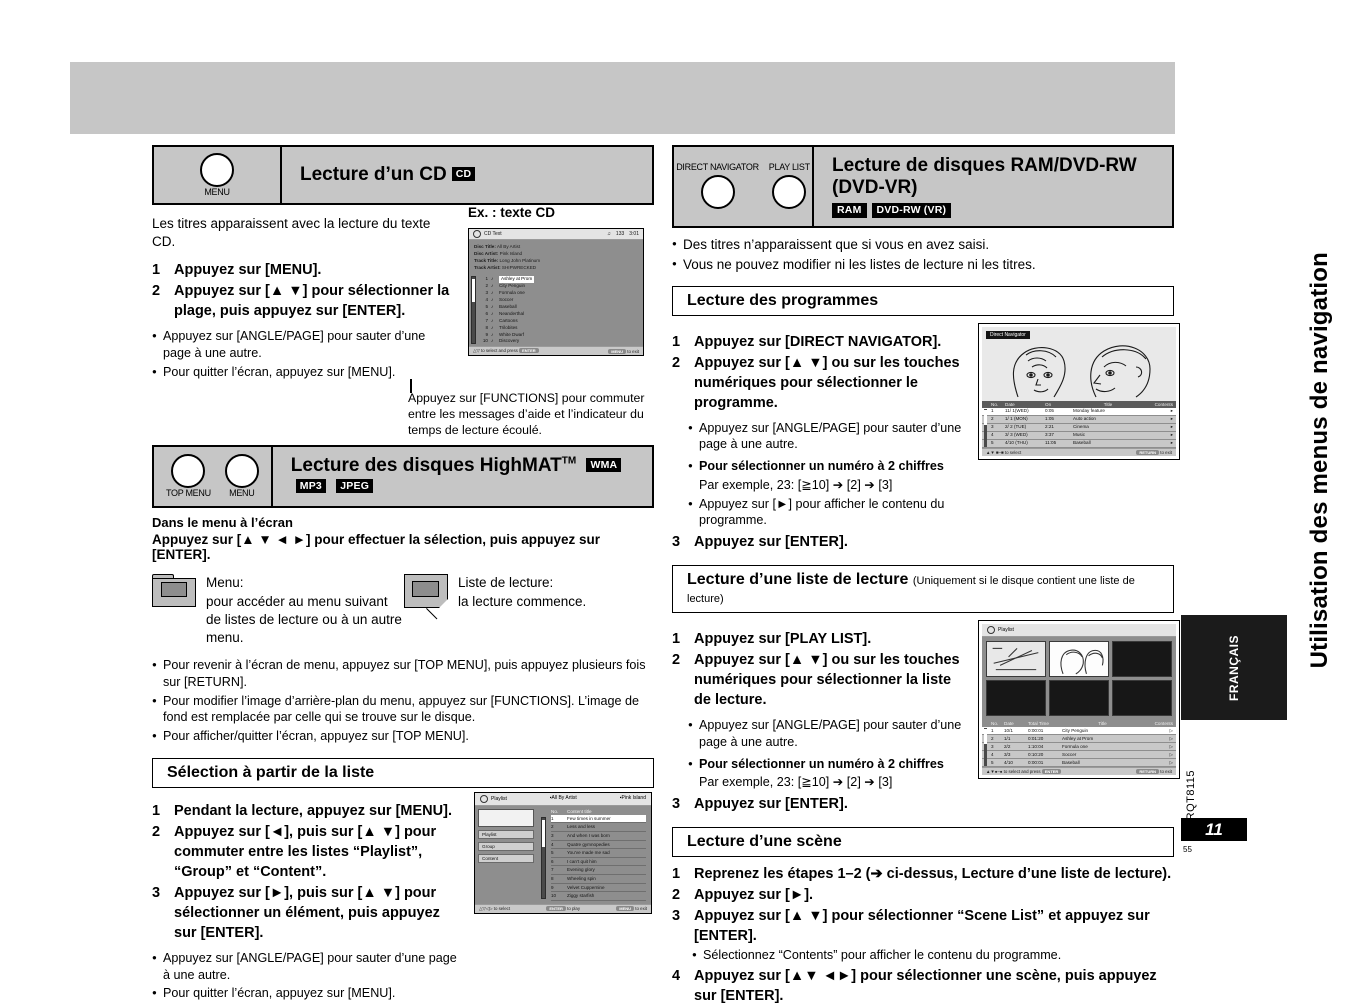  What do you see at coordinates (499, 798) in the screenshot?
I see `playlist-screen-title: Playlist` at bounding box center [499, 798].